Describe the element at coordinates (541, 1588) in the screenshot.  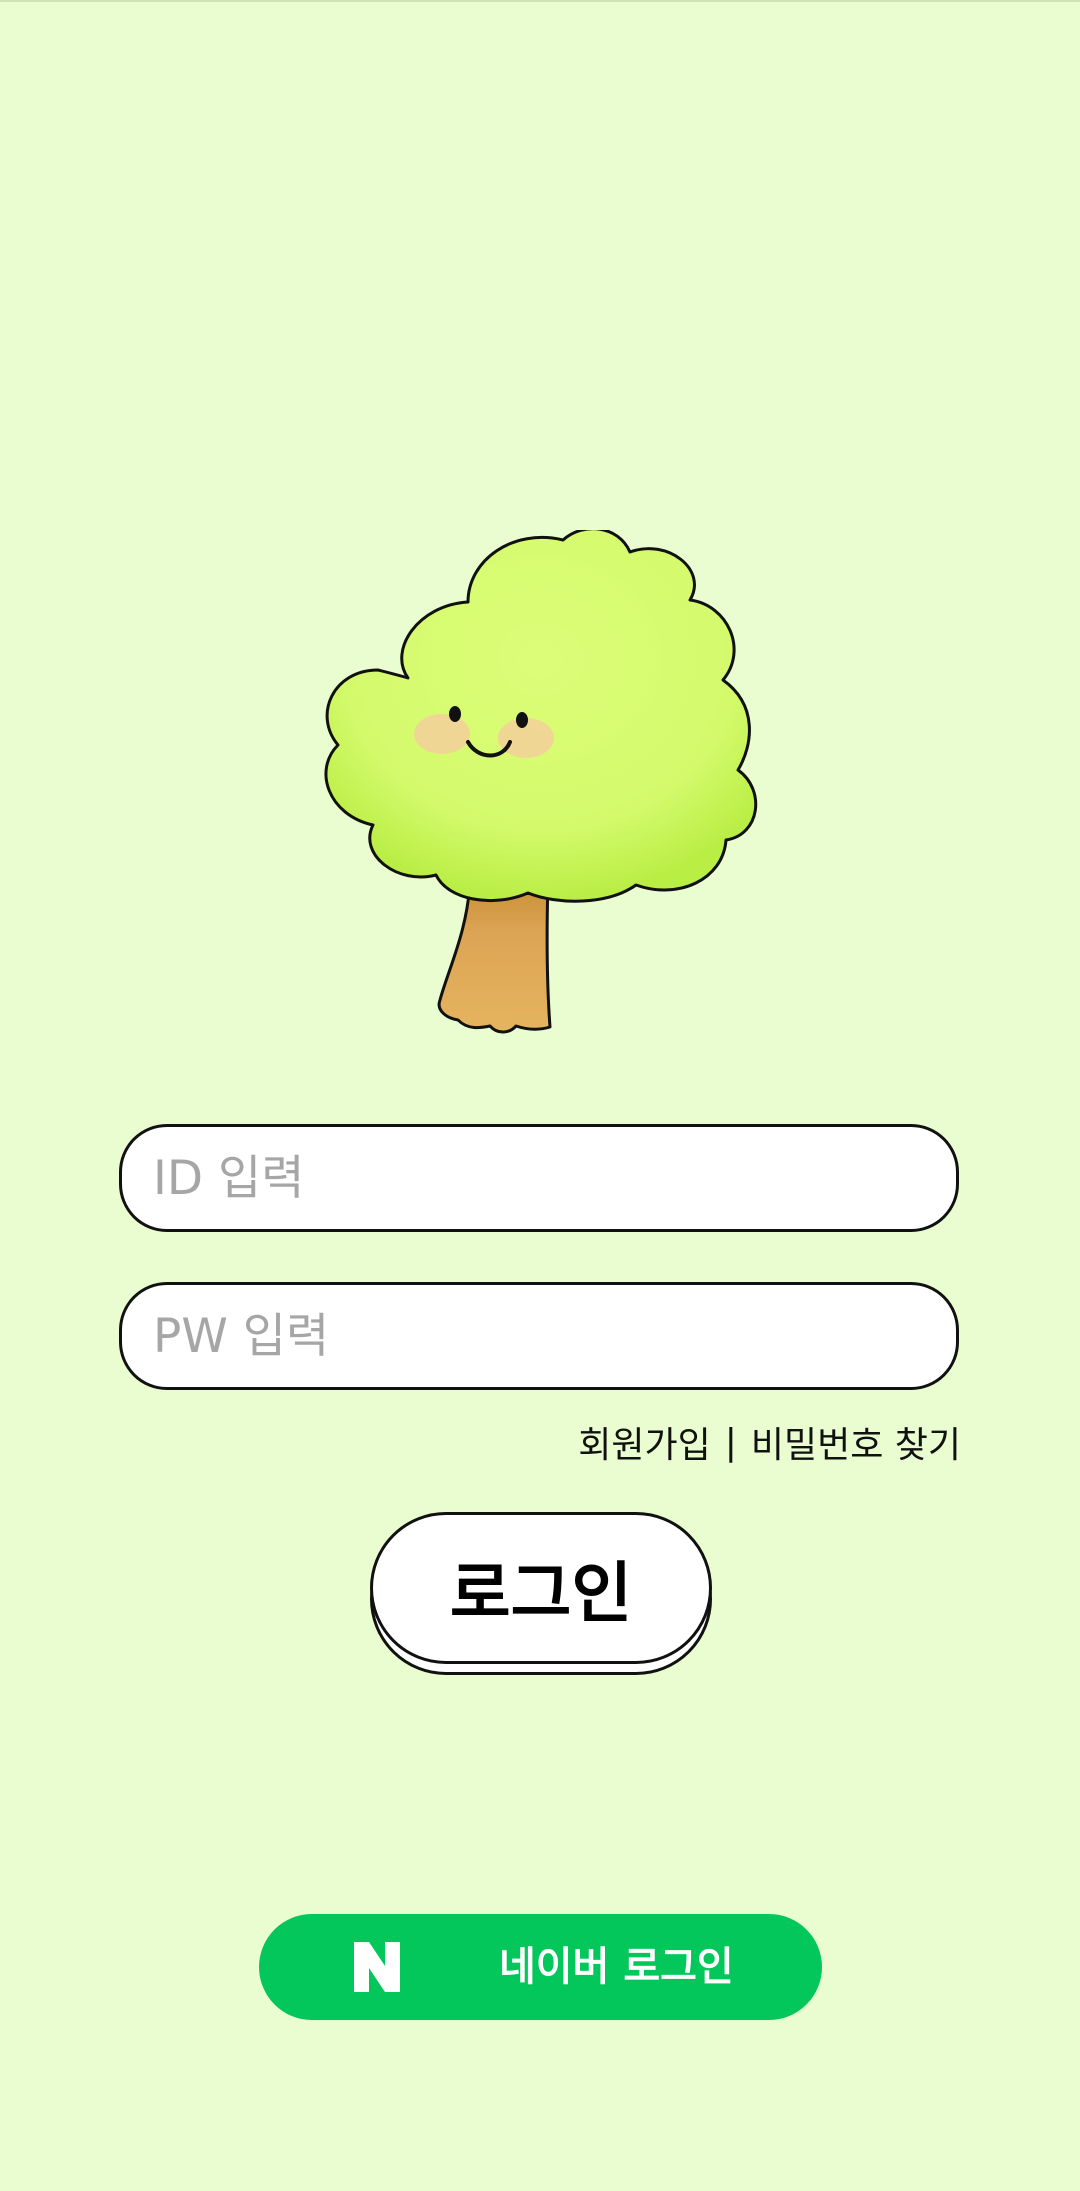
I see `login-button: 로그인` at that location.